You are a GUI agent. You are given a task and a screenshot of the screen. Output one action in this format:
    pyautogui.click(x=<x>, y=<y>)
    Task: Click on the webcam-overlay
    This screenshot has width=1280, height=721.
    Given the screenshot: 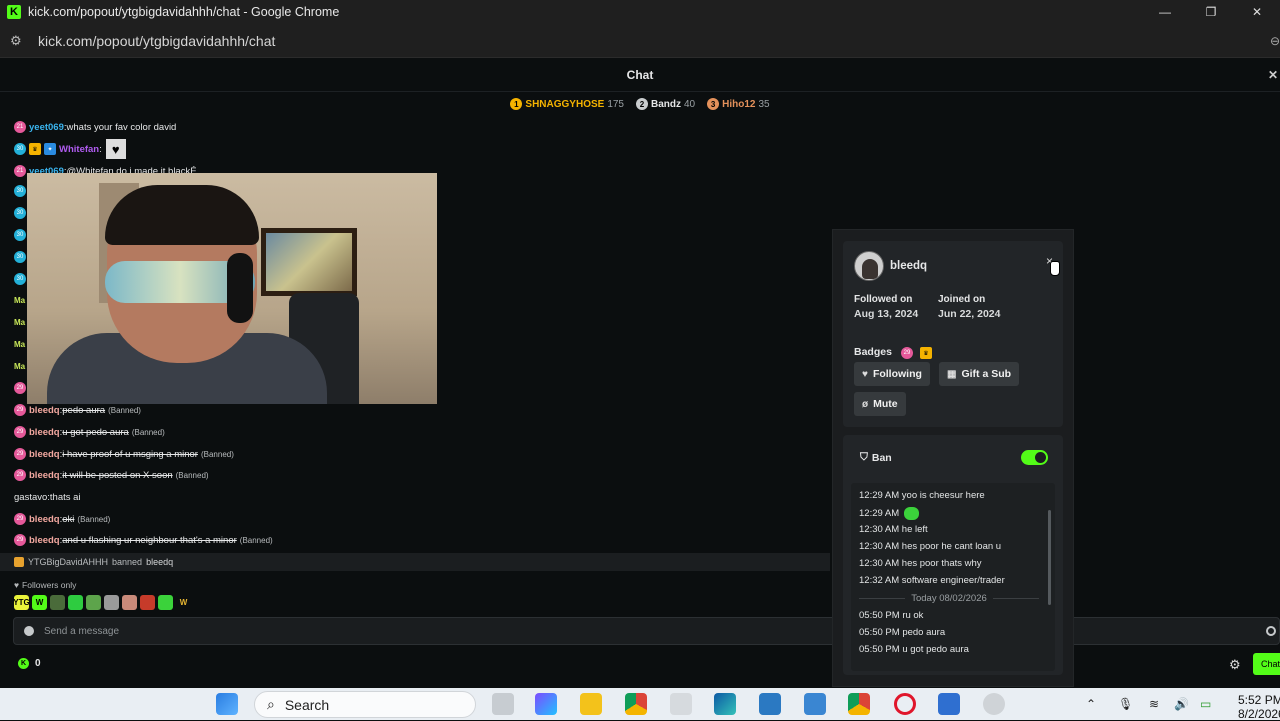 What is the action you would take?
    pyautogui.click(x=232, y=288)
    